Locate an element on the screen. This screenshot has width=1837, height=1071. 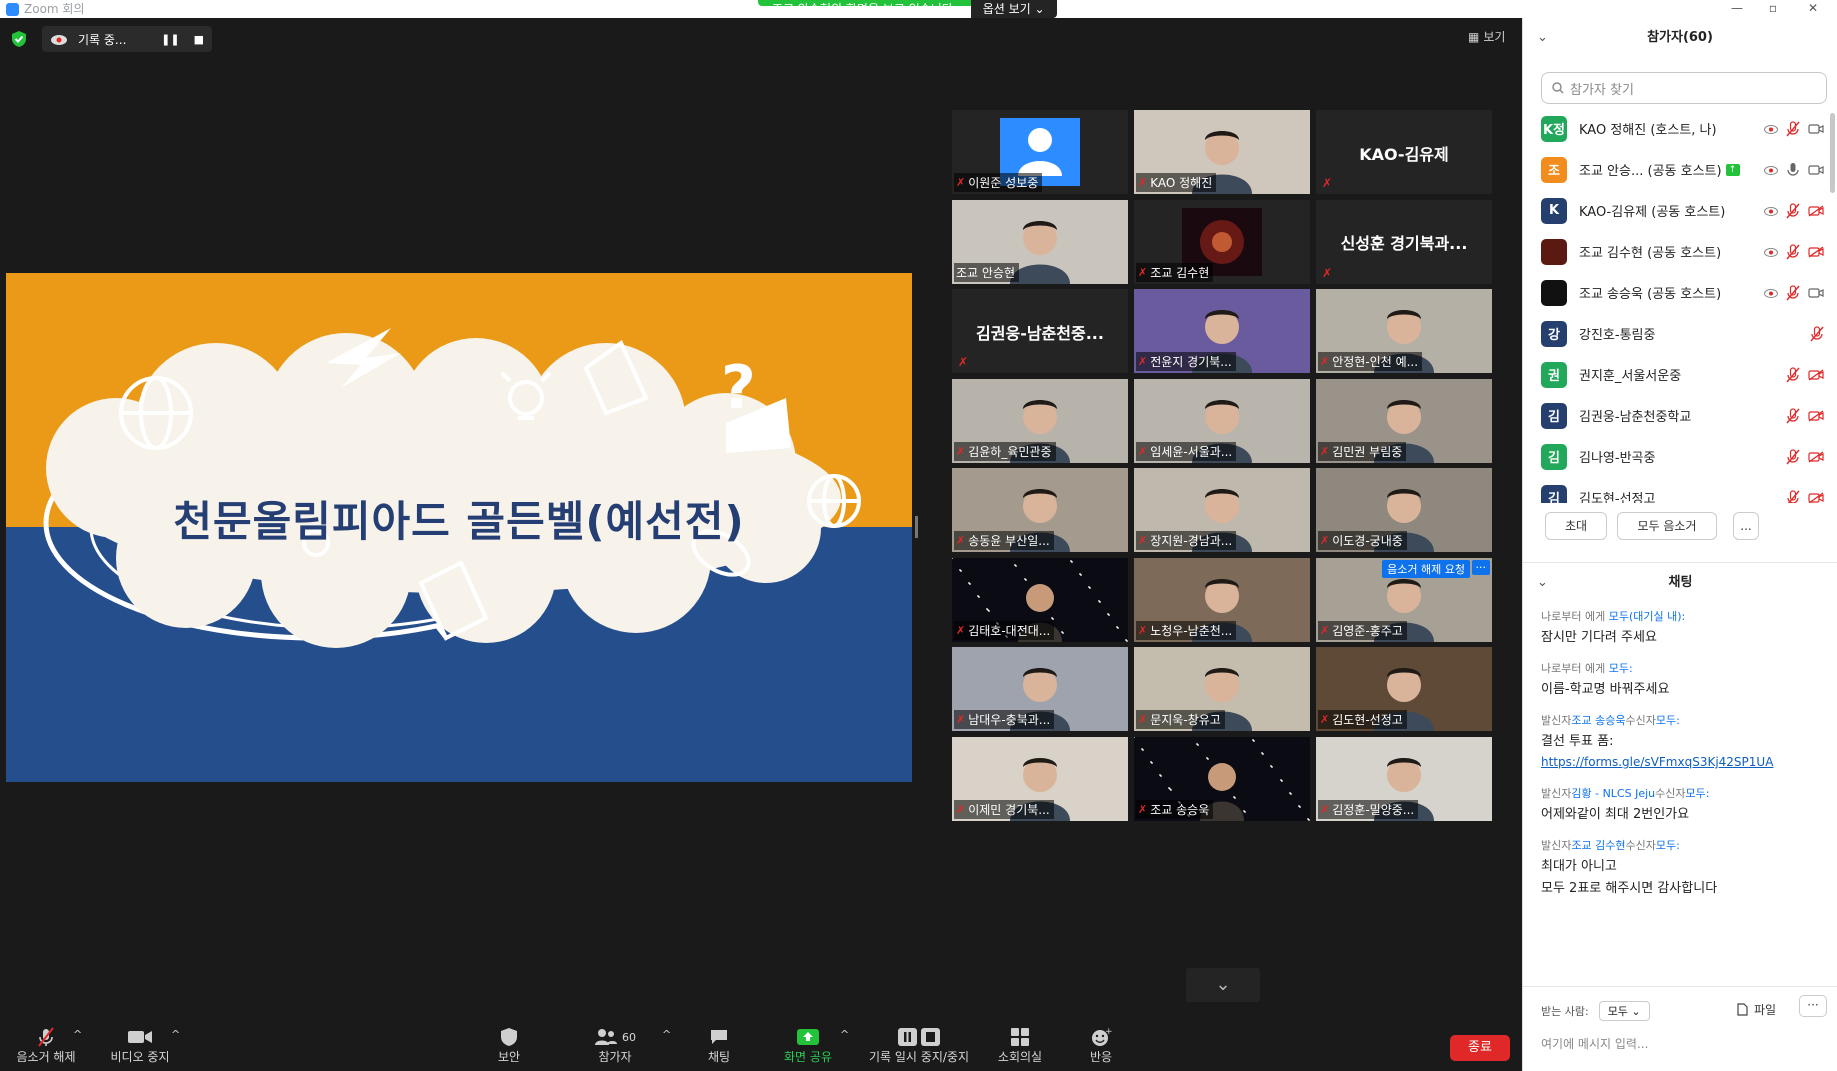
breakout-rooms-button: 소회의실 is located at coordinates (1020, 1045).